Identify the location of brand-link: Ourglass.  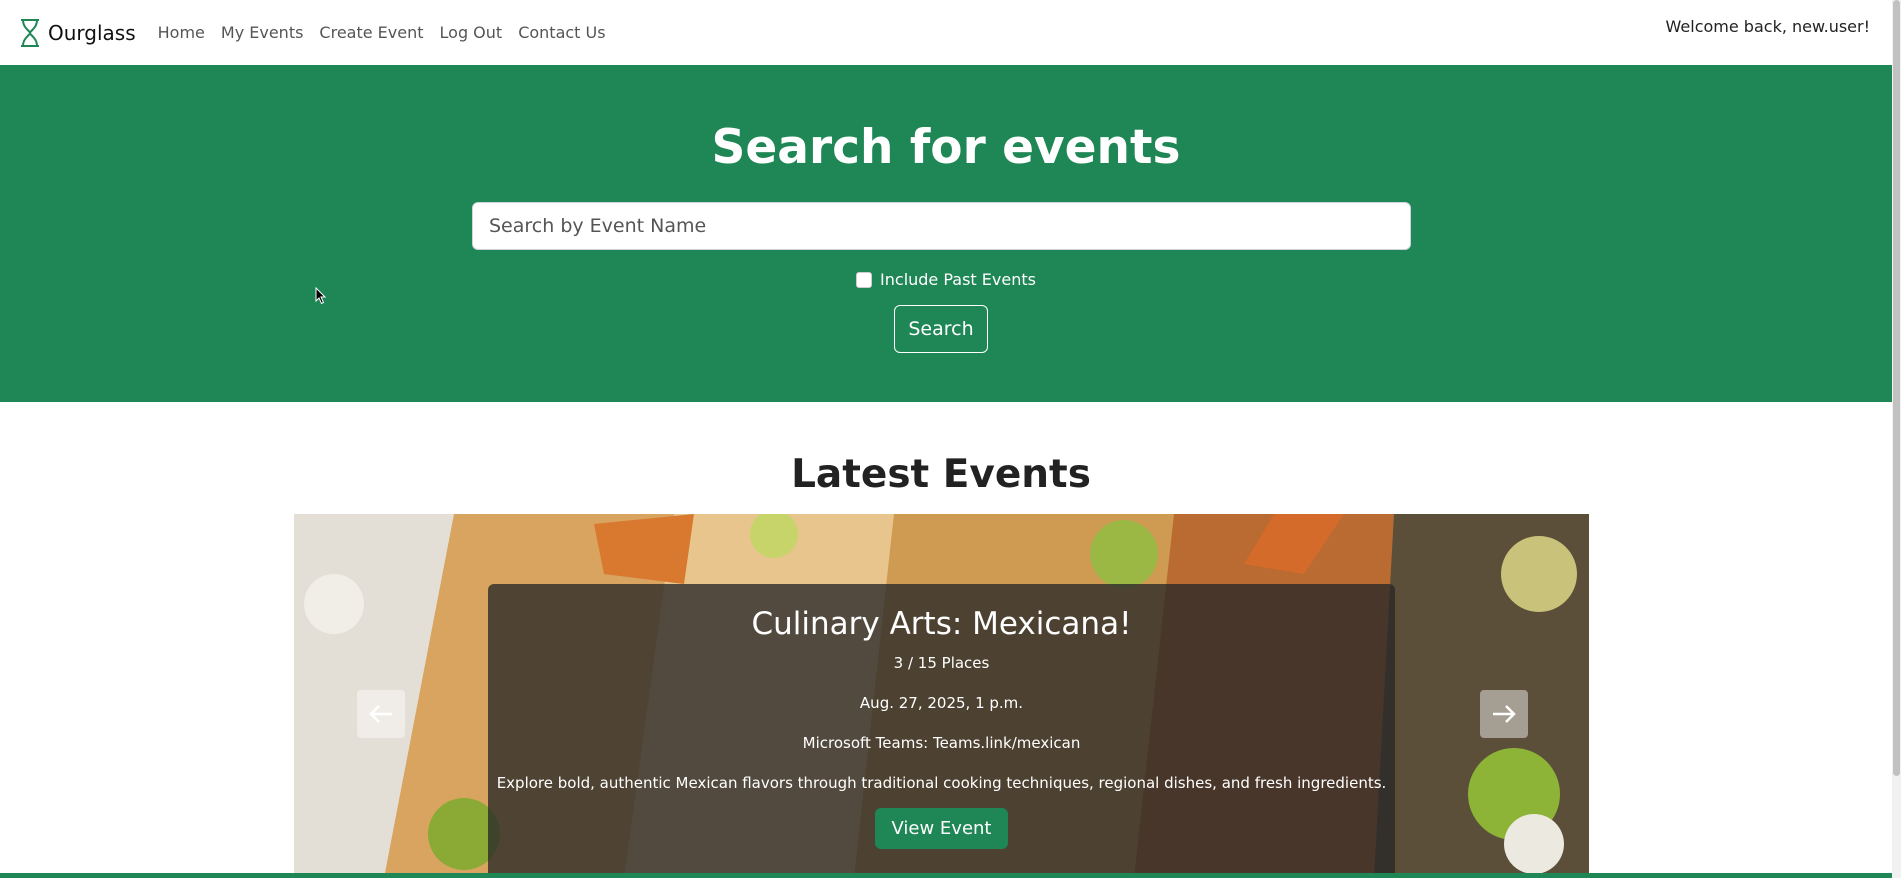
(77, 33).